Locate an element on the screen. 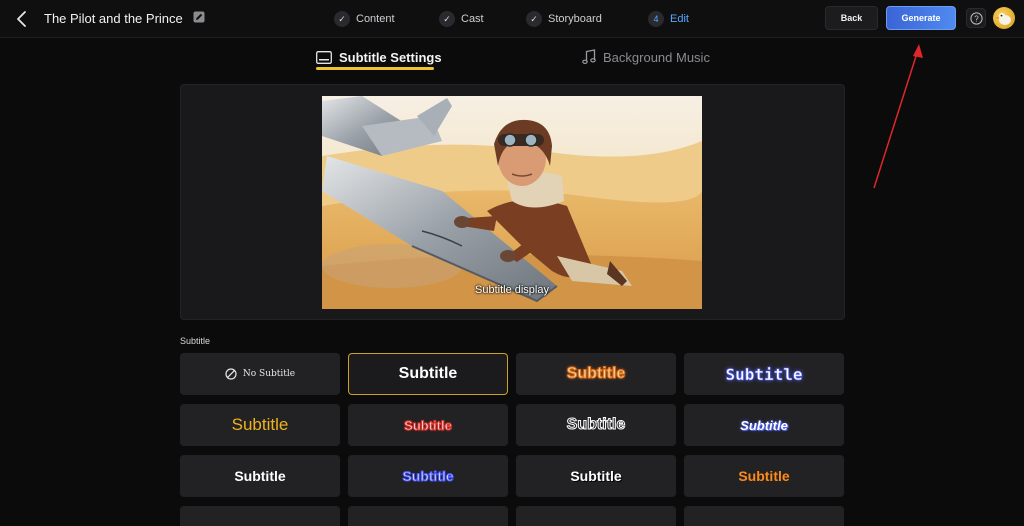  subtitle-preview-text: Subtitle display is located at coordinates (512, 290).